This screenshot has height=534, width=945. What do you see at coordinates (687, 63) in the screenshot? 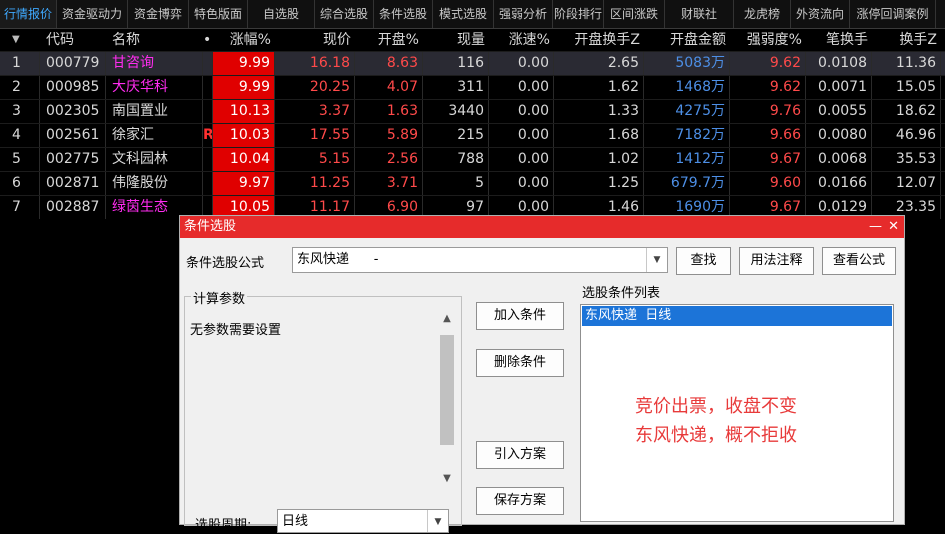
I see `cell-open_amt: 5083万` at bounding box center [687, 63].